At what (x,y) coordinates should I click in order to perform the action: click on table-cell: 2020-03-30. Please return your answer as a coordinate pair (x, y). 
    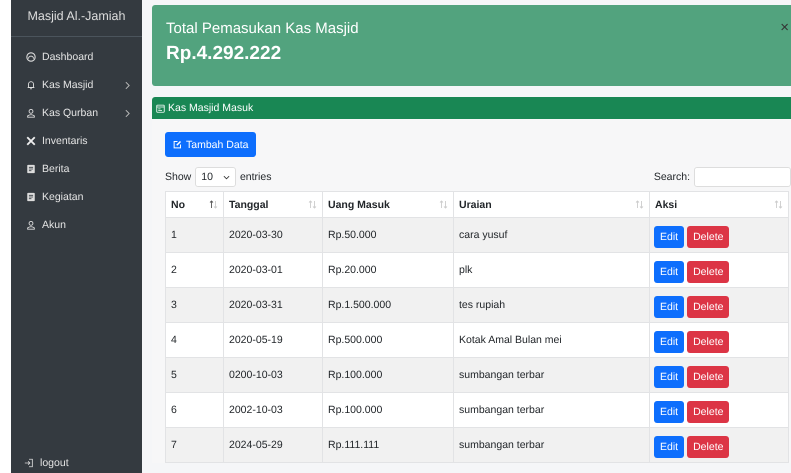
    Looking at the image, I should click on (273, 235).